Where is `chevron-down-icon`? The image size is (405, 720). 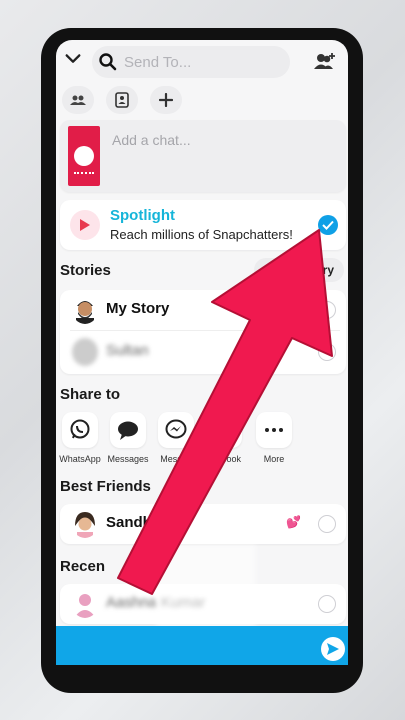 chevron-down-icon is located at coordinates (73, 59).